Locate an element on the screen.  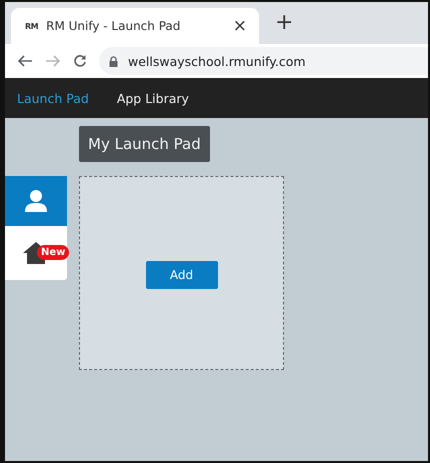
address-bar: wellswayschool.rmunify.com is located at coordinates (263, 61).